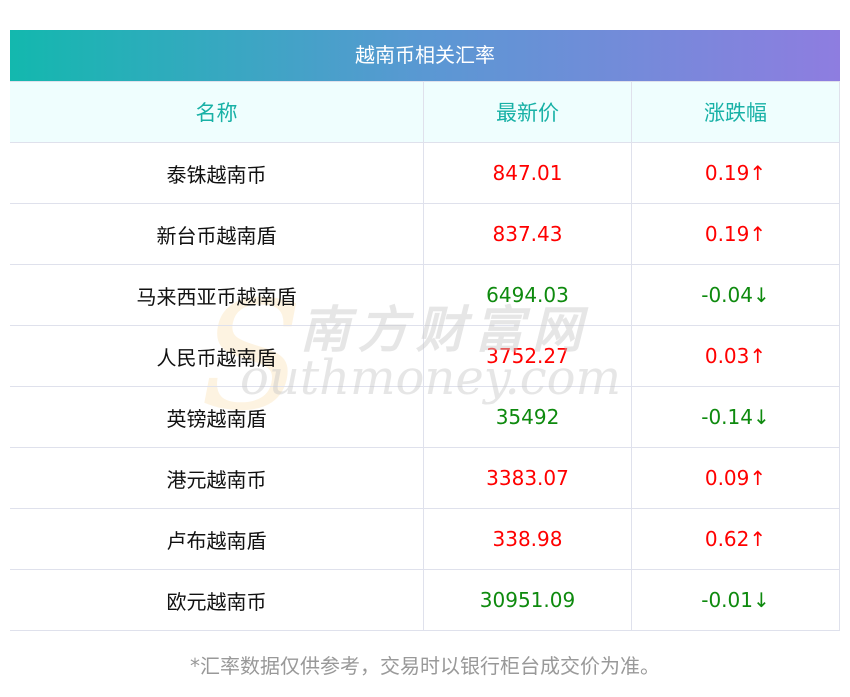  Describe the element at coordinates (217, 112) in the screenshot. I see `header-name: 名称` at that location.